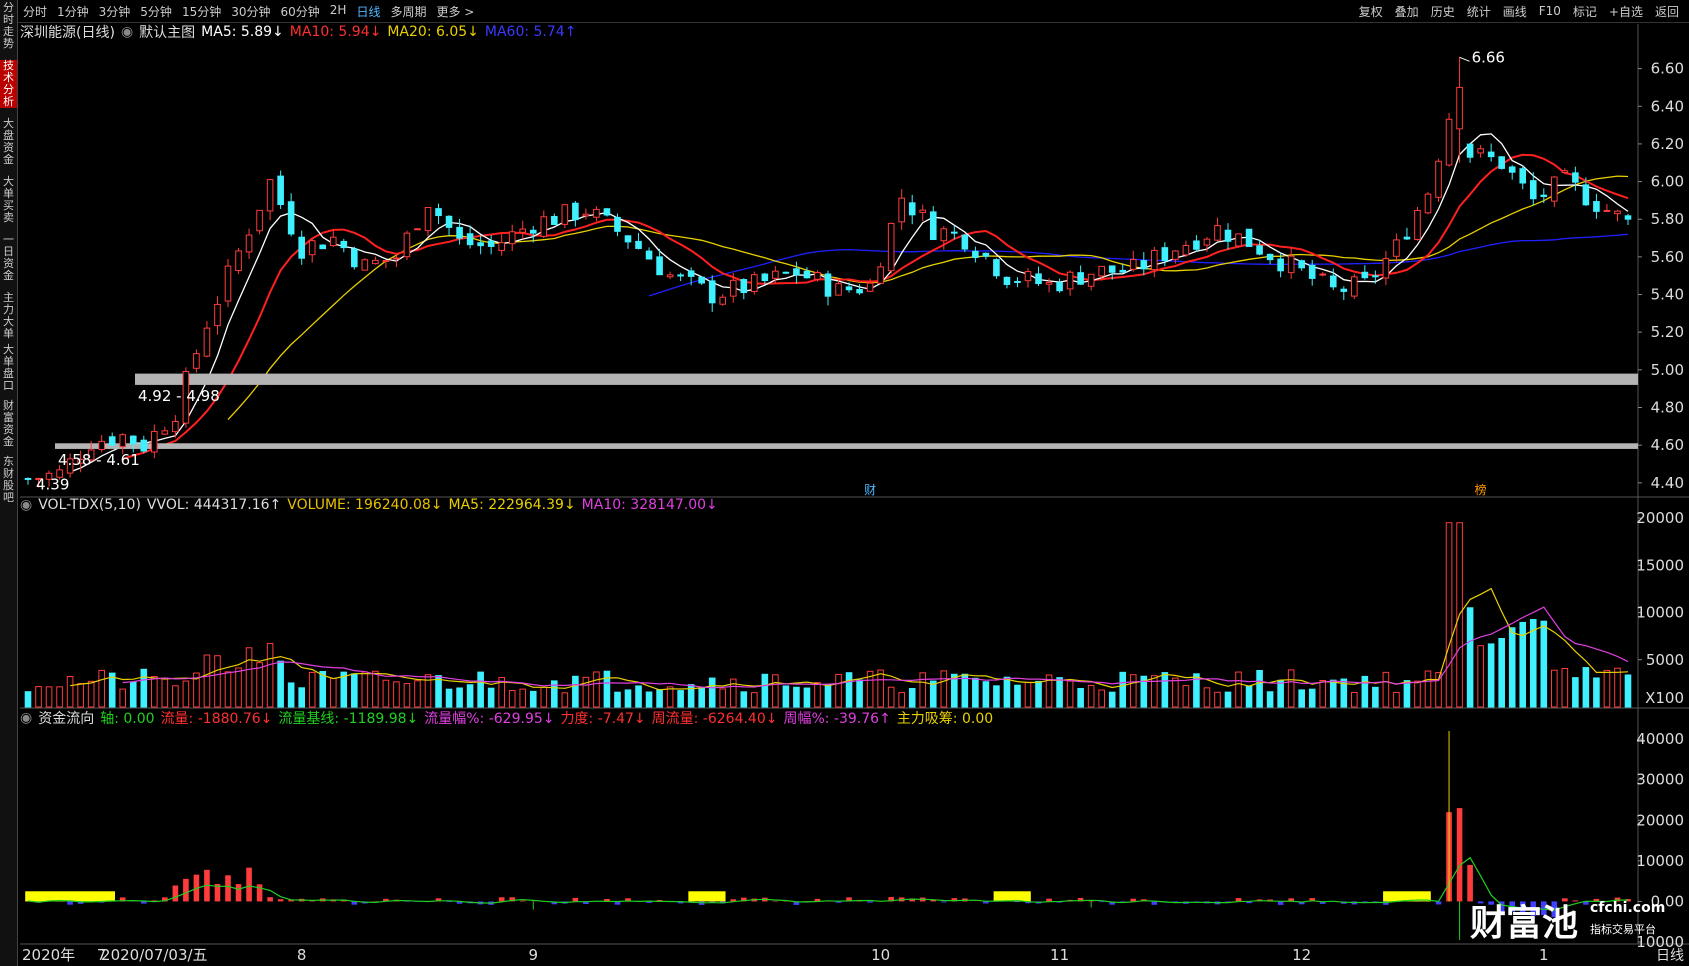 The image size is (1689, 966). Describe the element at coordinates (707, 896) in the screenshot. I see `absorb-block` at that location.